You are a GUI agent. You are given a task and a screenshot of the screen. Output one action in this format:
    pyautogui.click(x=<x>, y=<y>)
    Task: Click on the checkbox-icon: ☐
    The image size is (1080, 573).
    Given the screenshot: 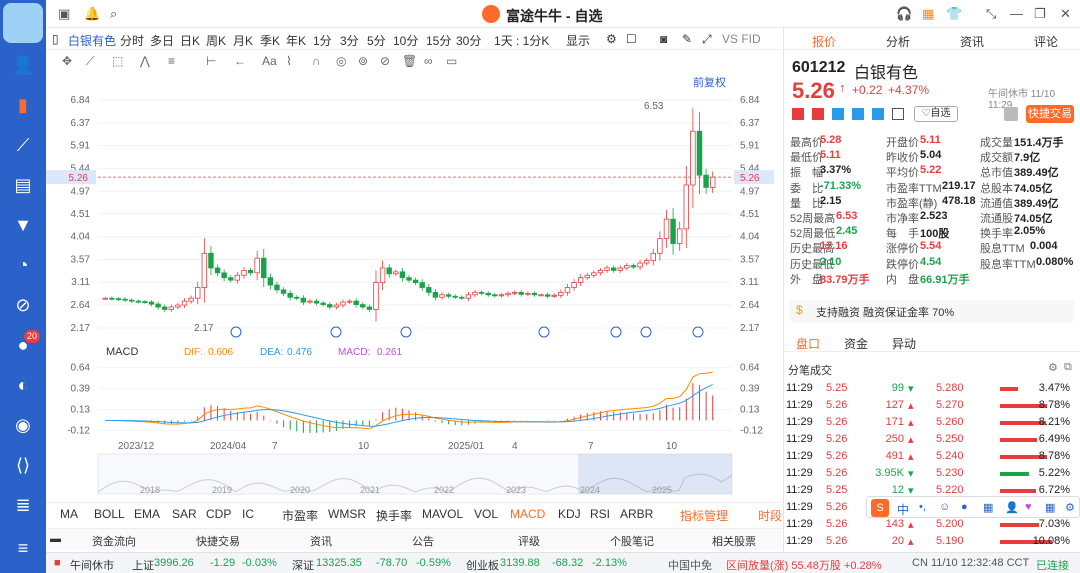 What is the action you would take?
    pyautogui.click(x=631, y=39)
    